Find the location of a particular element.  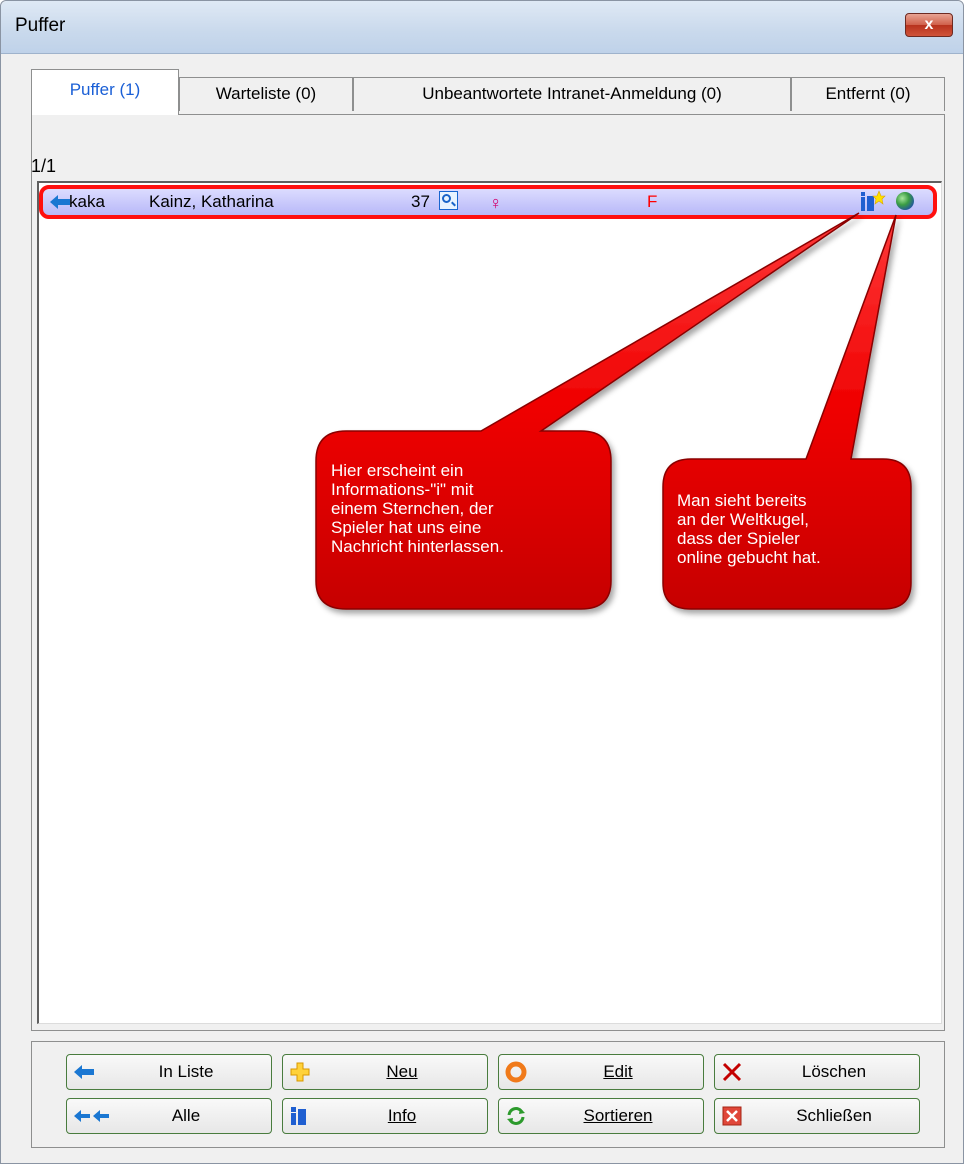

edit-button: Edit is located at coordinates (601, 1072).